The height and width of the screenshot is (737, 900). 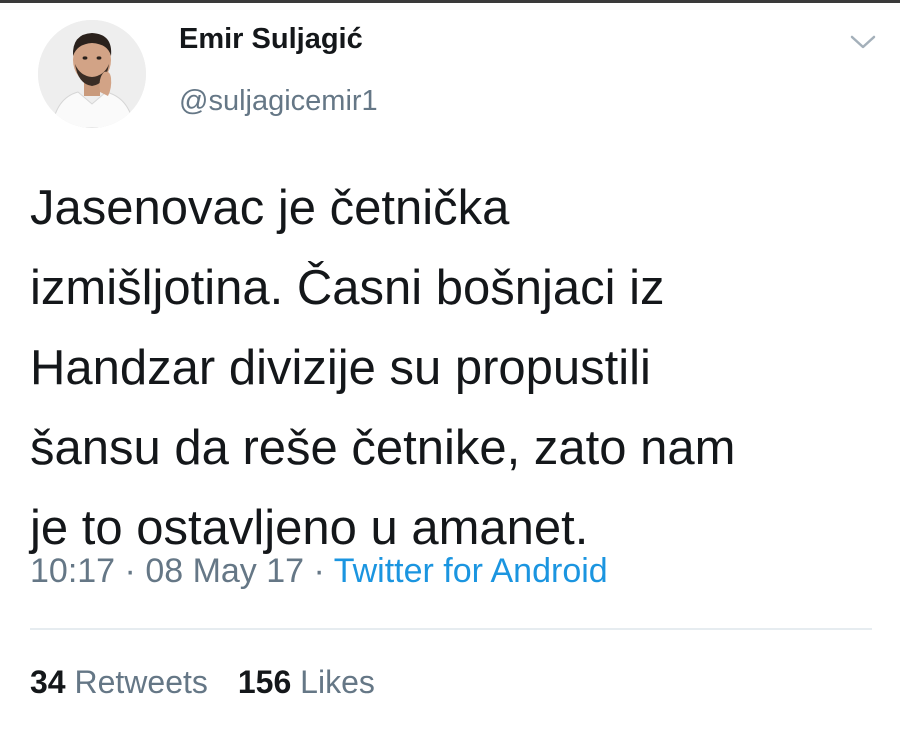 I want to click on likes-count: 156, so click(x=264, y=682).